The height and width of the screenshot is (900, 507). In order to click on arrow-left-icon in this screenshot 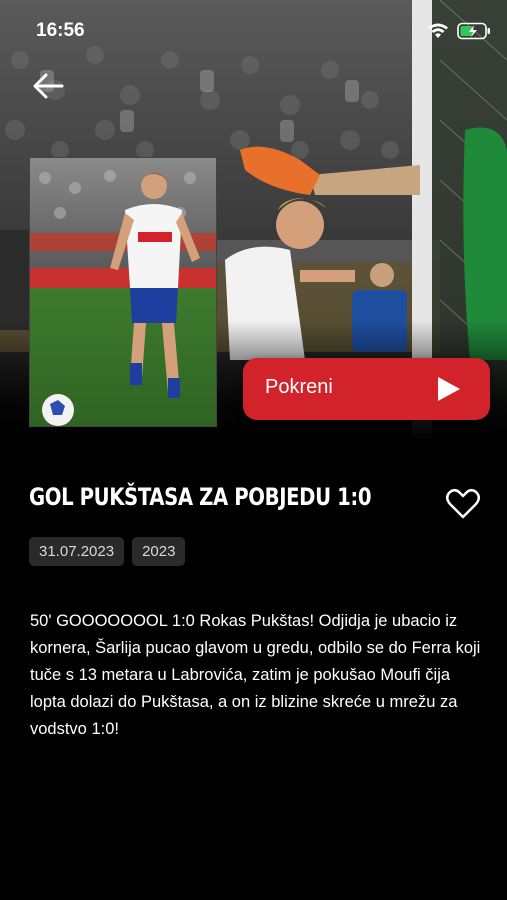, I will do `click(48, 88)`.